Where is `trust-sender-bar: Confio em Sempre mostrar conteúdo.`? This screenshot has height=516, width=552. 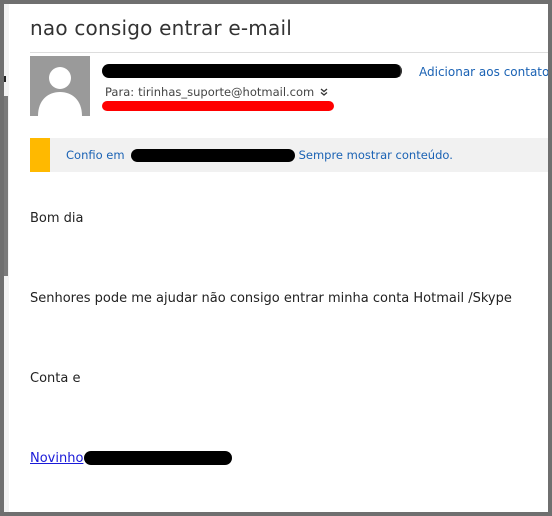
trust-sender-bar: Confio em Sempre mostrar conteúdo. is located at coordinates (289, 155).